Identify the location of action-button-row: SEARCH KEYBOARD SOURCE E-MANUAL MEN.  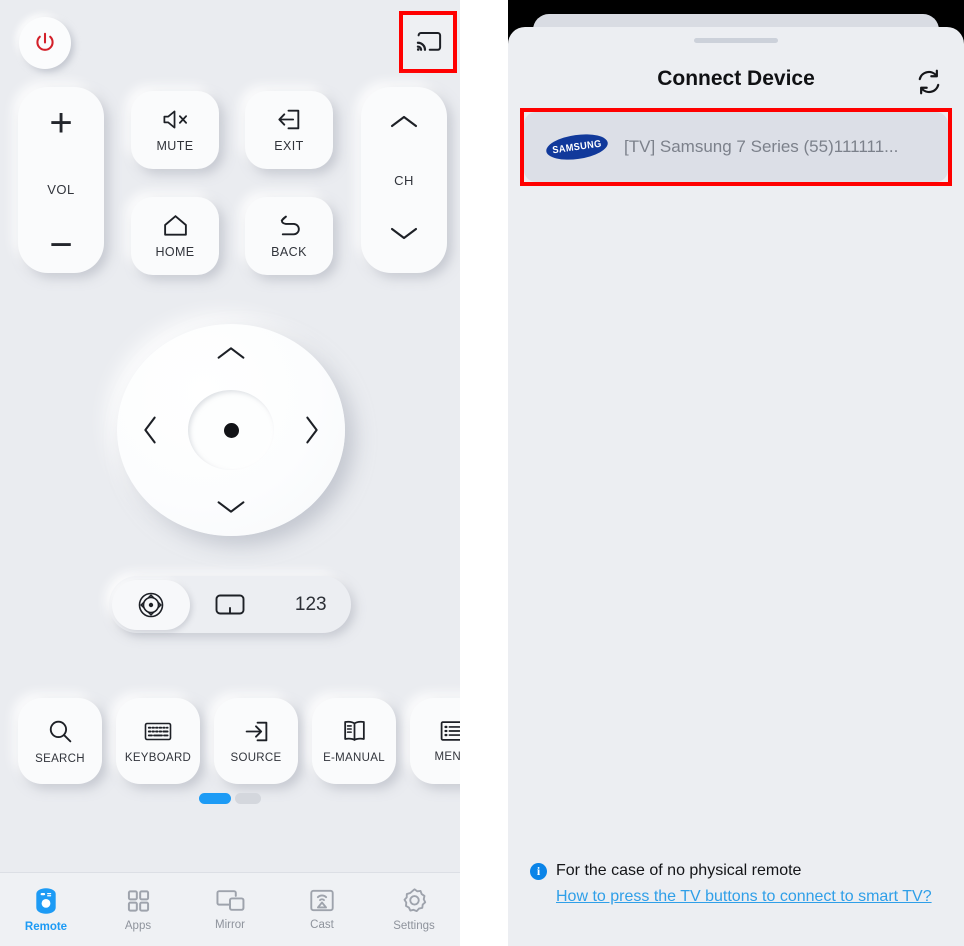
(230, 744).